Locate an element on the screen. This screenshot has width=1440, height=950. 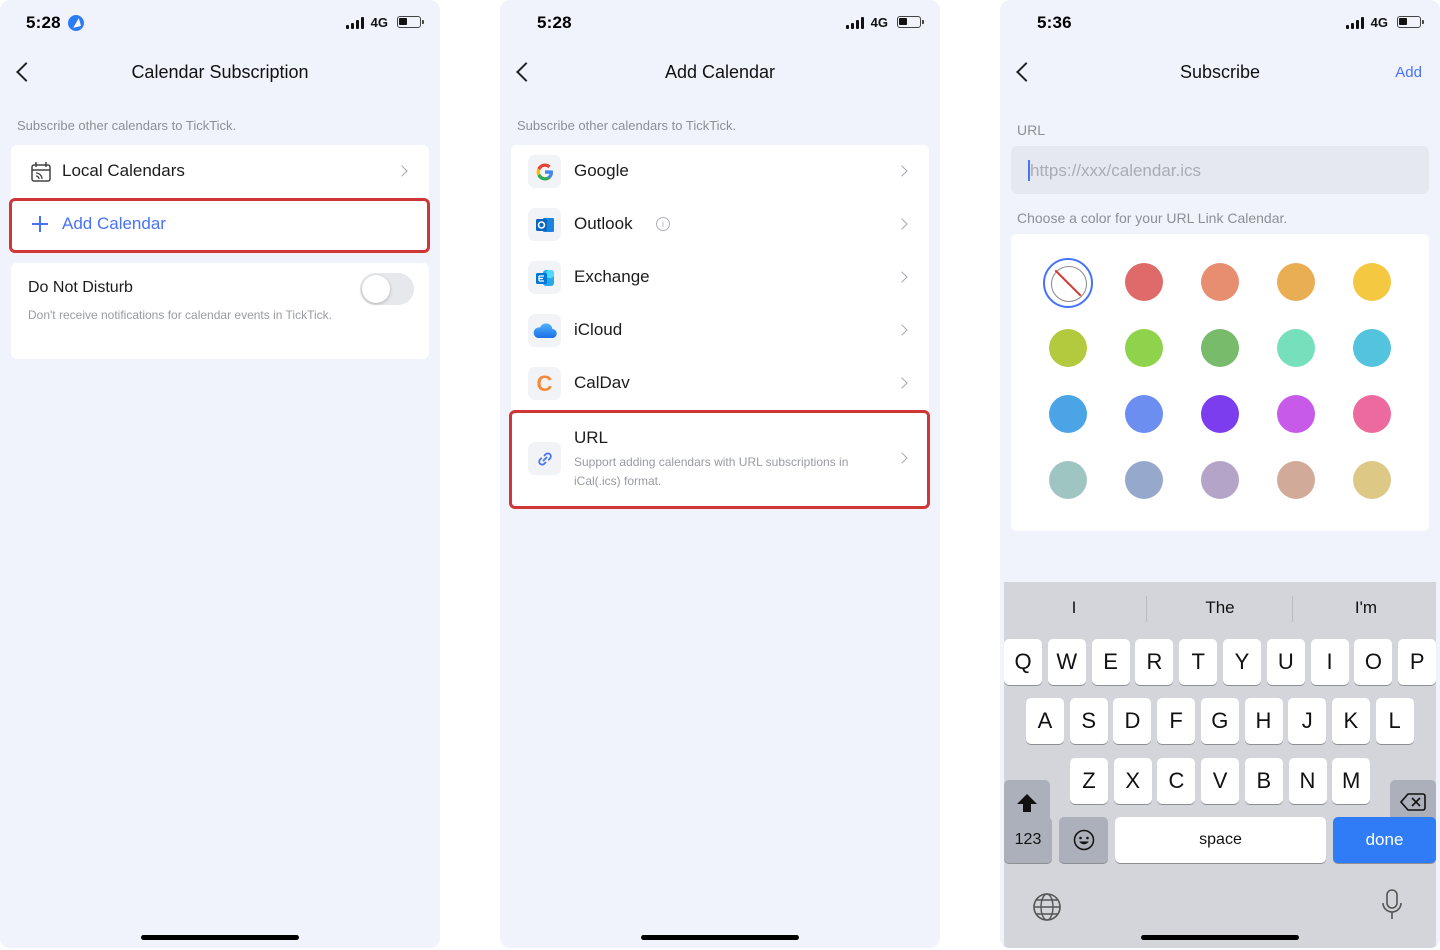
nav-bar: Subscribe Add is located at coordinates (1220, 72).